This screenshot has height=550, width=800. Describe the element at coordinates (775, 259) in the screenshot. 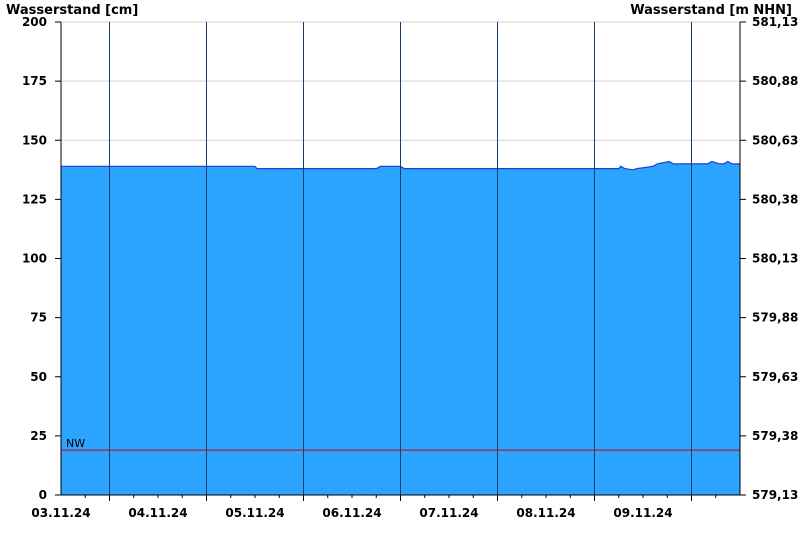

I see `y-right-tick-label: 580,13` at that location.